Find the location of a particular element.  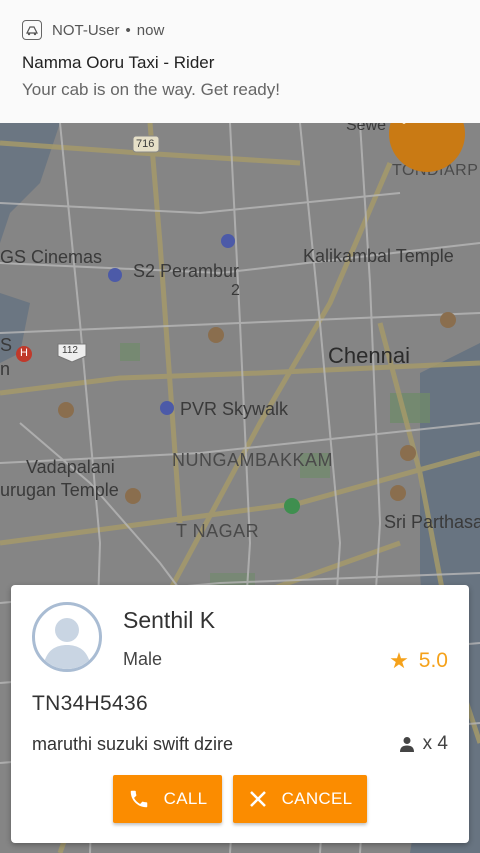

taxi-app-icon is located at coordinates (32, 30).